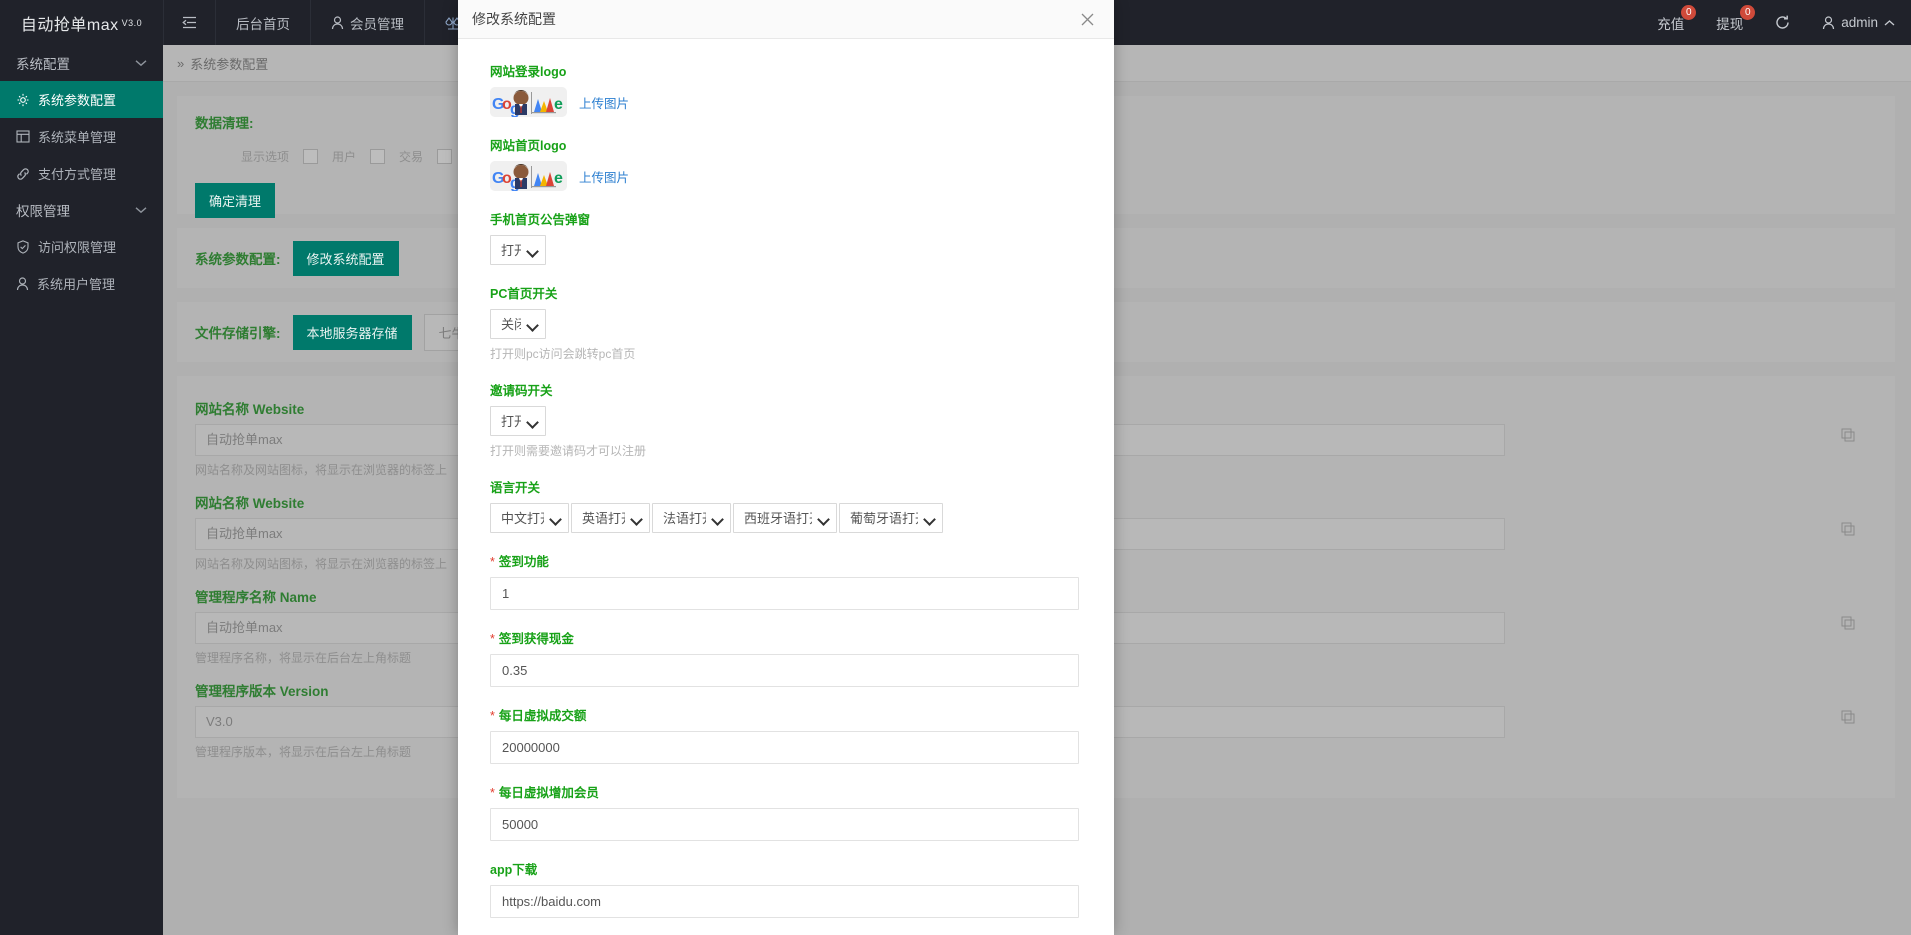  What do you see at coordinates (786, 419) in the screenshot?
I see `field-invite-code-switch: 邀请码开关 打开 打开则需要邀请码才可以注册` at bounding box center [786, 419].